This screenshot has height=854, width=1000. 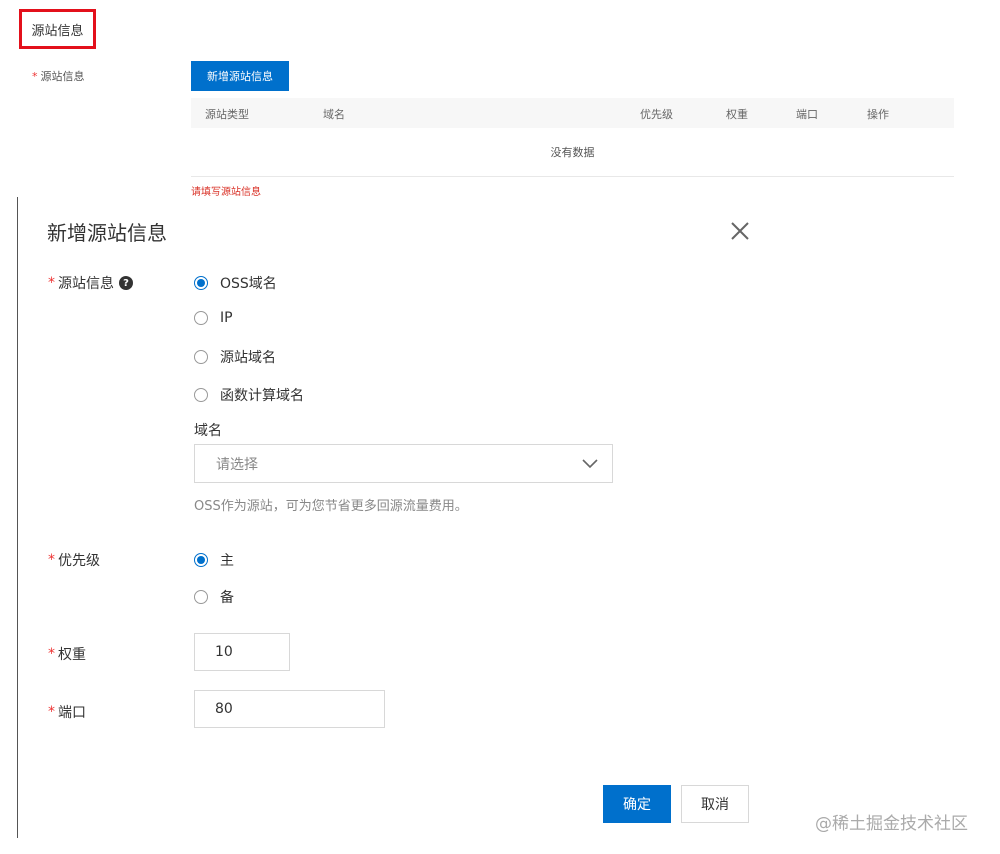 I want to click on section-title-highlight: 源站信息, so click(x=57, y=29).